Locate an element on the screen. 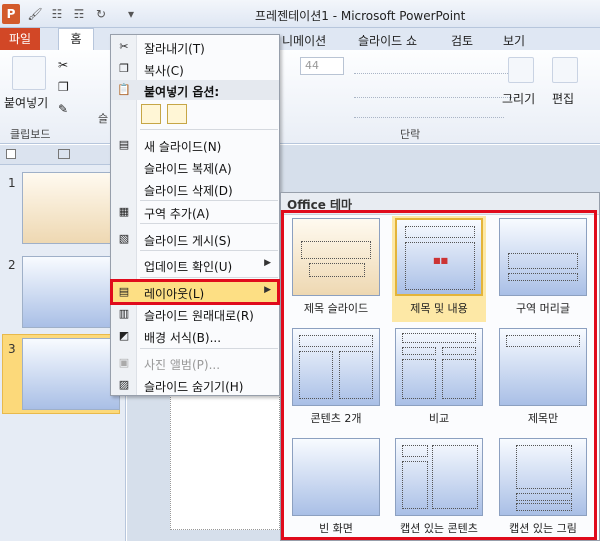  slides-tab-icon is located at coordinates (11, 154).